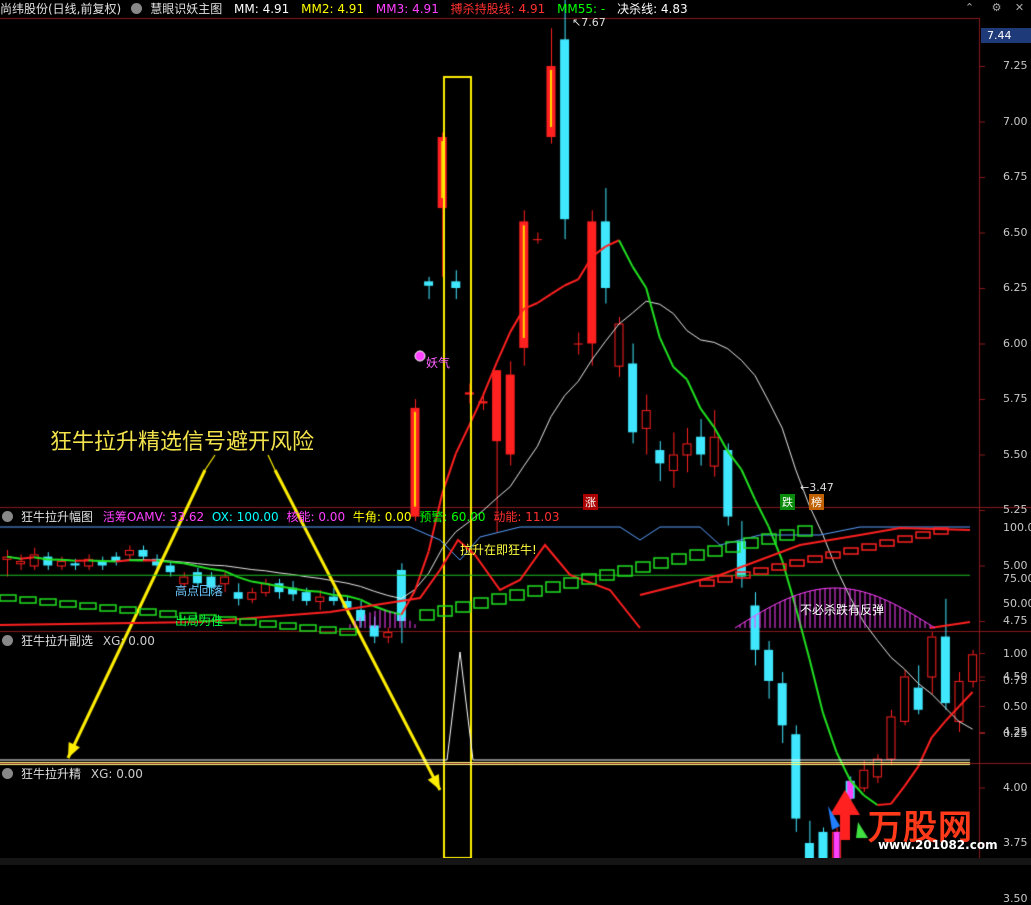 The image size is (1031, 905). Describe the element at coordinates (137, 8) in the screenshot. I see `settings-icon` at that location.